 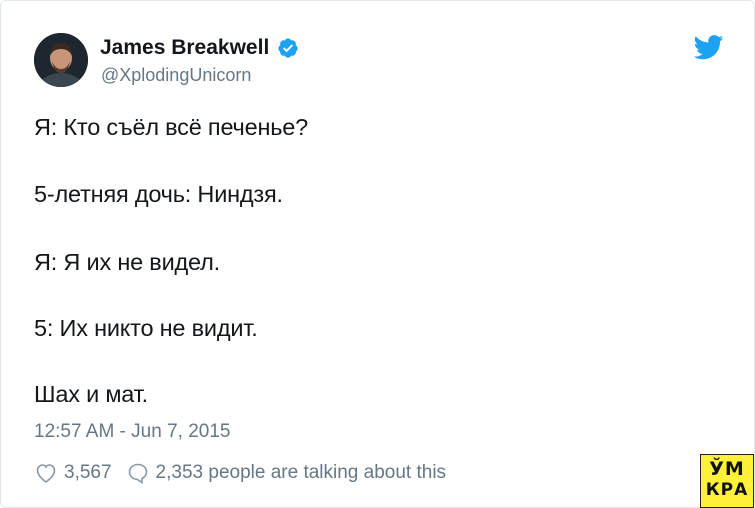 What do you see at coordinates (88, 473) in the screenshot?
I see `like-count: 3,567` at bounding box center [88, 473].